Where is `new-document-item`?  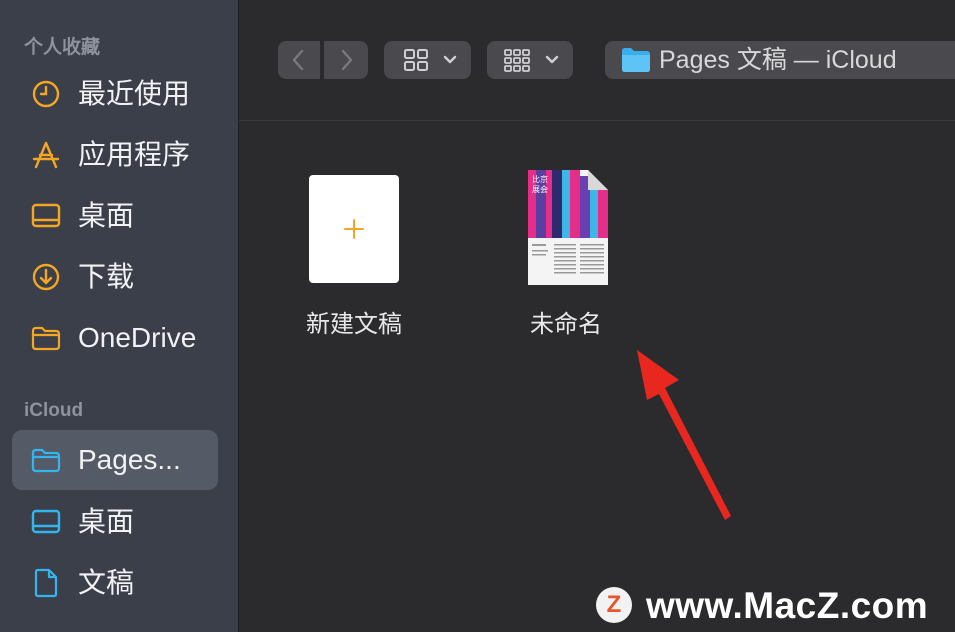
new-document-item is located at coordinates (354, 229).